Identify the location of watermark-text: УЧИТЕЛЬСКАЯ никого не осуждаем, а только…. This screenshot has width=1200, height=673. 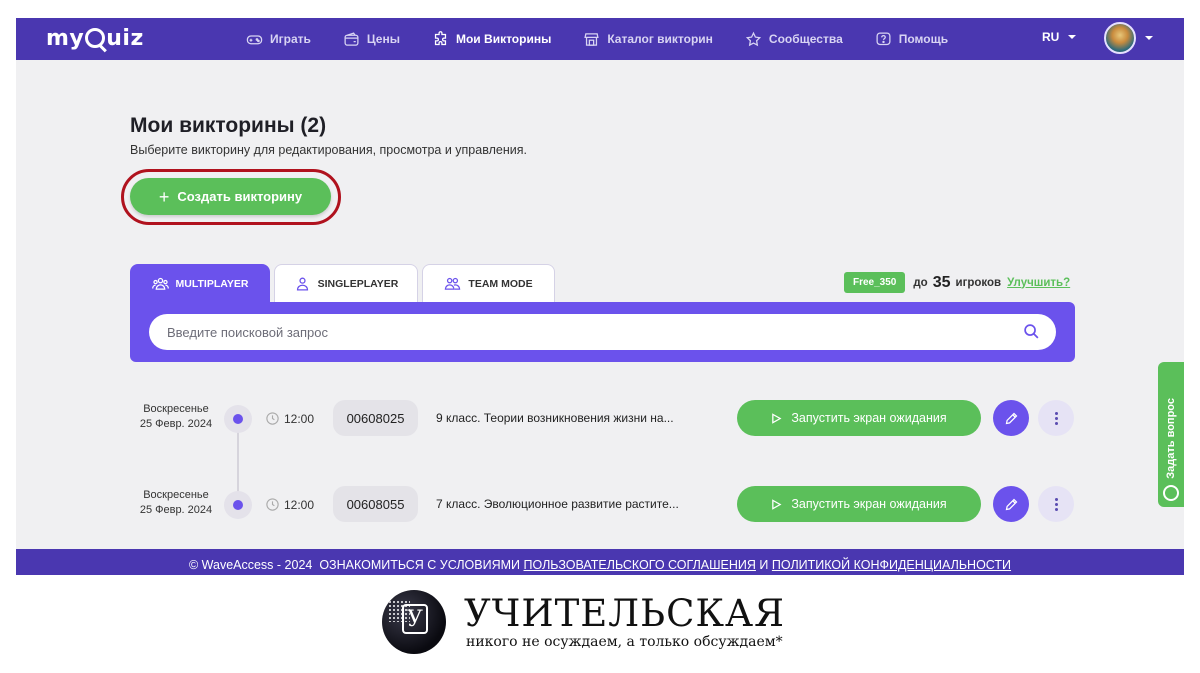
(624, 620).